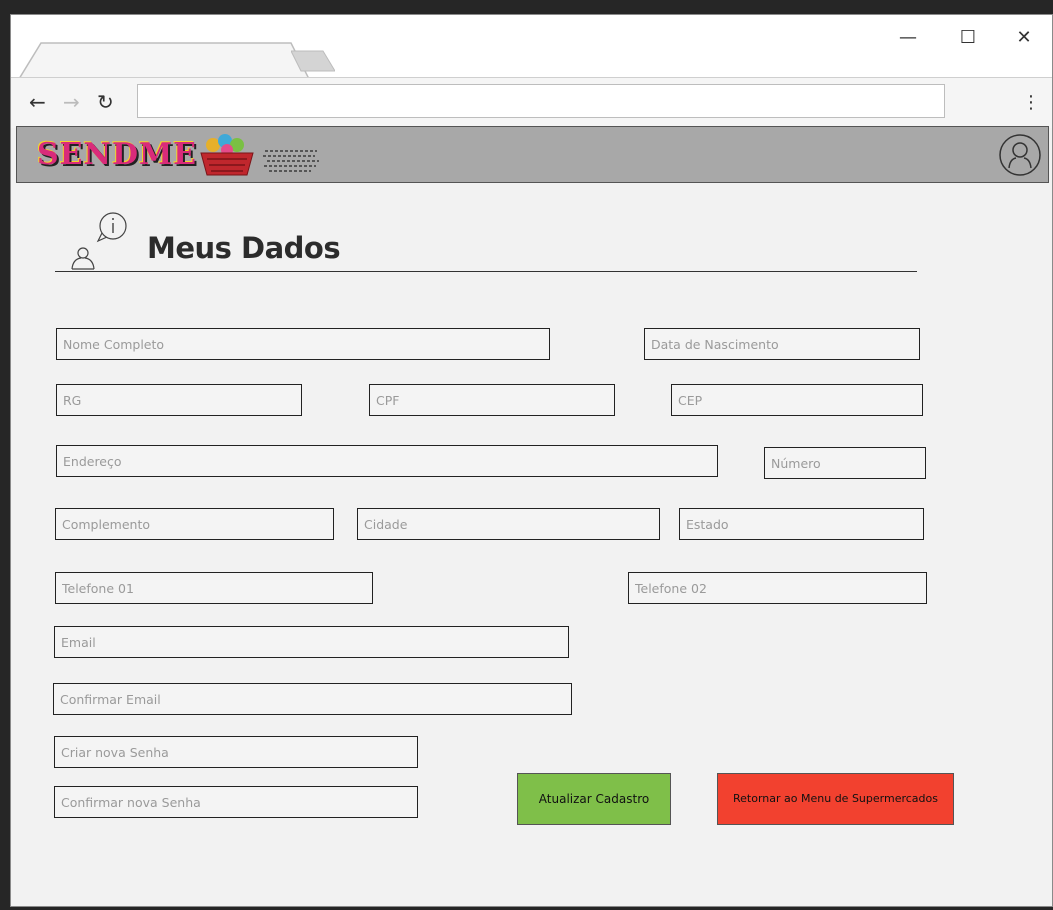  I want to click on user-info-icon, so click(99, 241).